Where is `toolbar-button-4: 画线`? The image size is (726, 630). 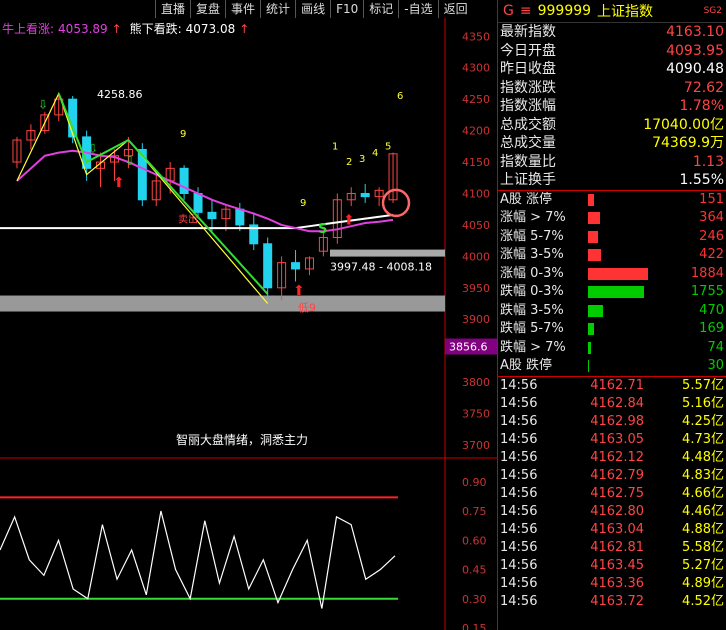
toolbar-button-4: 画线 is located at coordinates (312, 9).